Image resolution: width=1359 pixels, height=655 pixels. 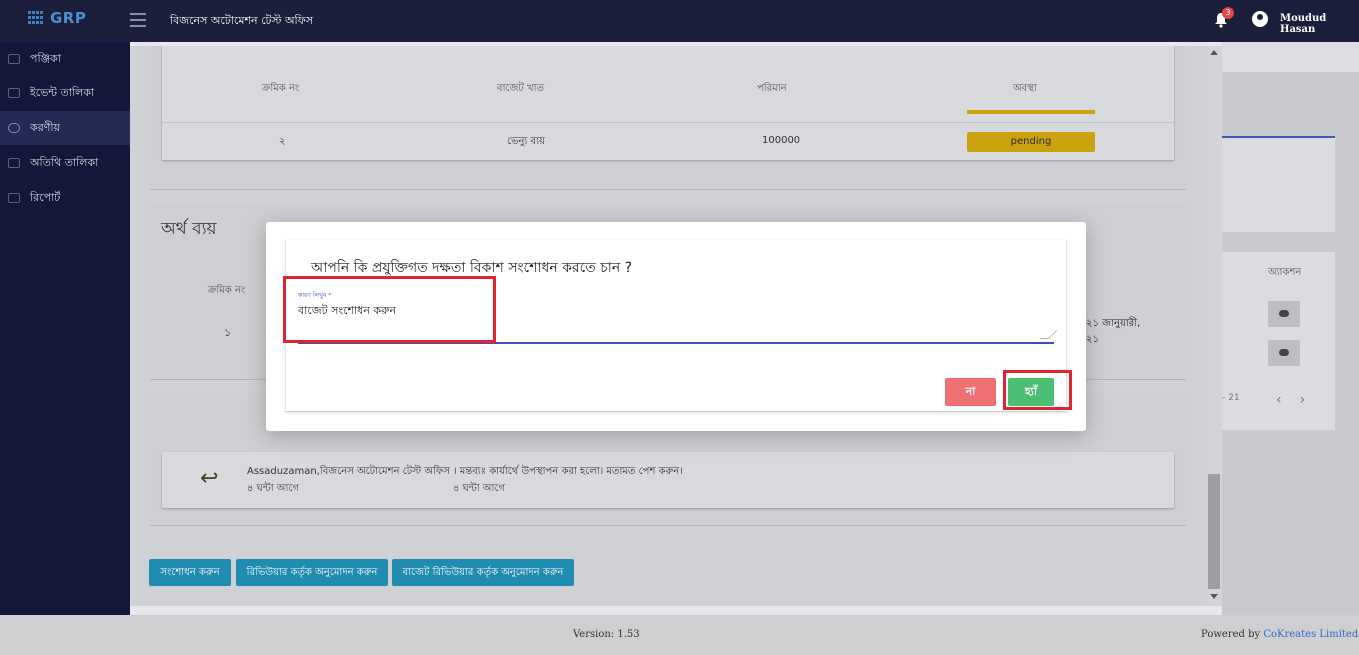 What do you see at coordinates (14, 198) in the screenshot?
I see `print-icon` at bounding box center [14, 198].